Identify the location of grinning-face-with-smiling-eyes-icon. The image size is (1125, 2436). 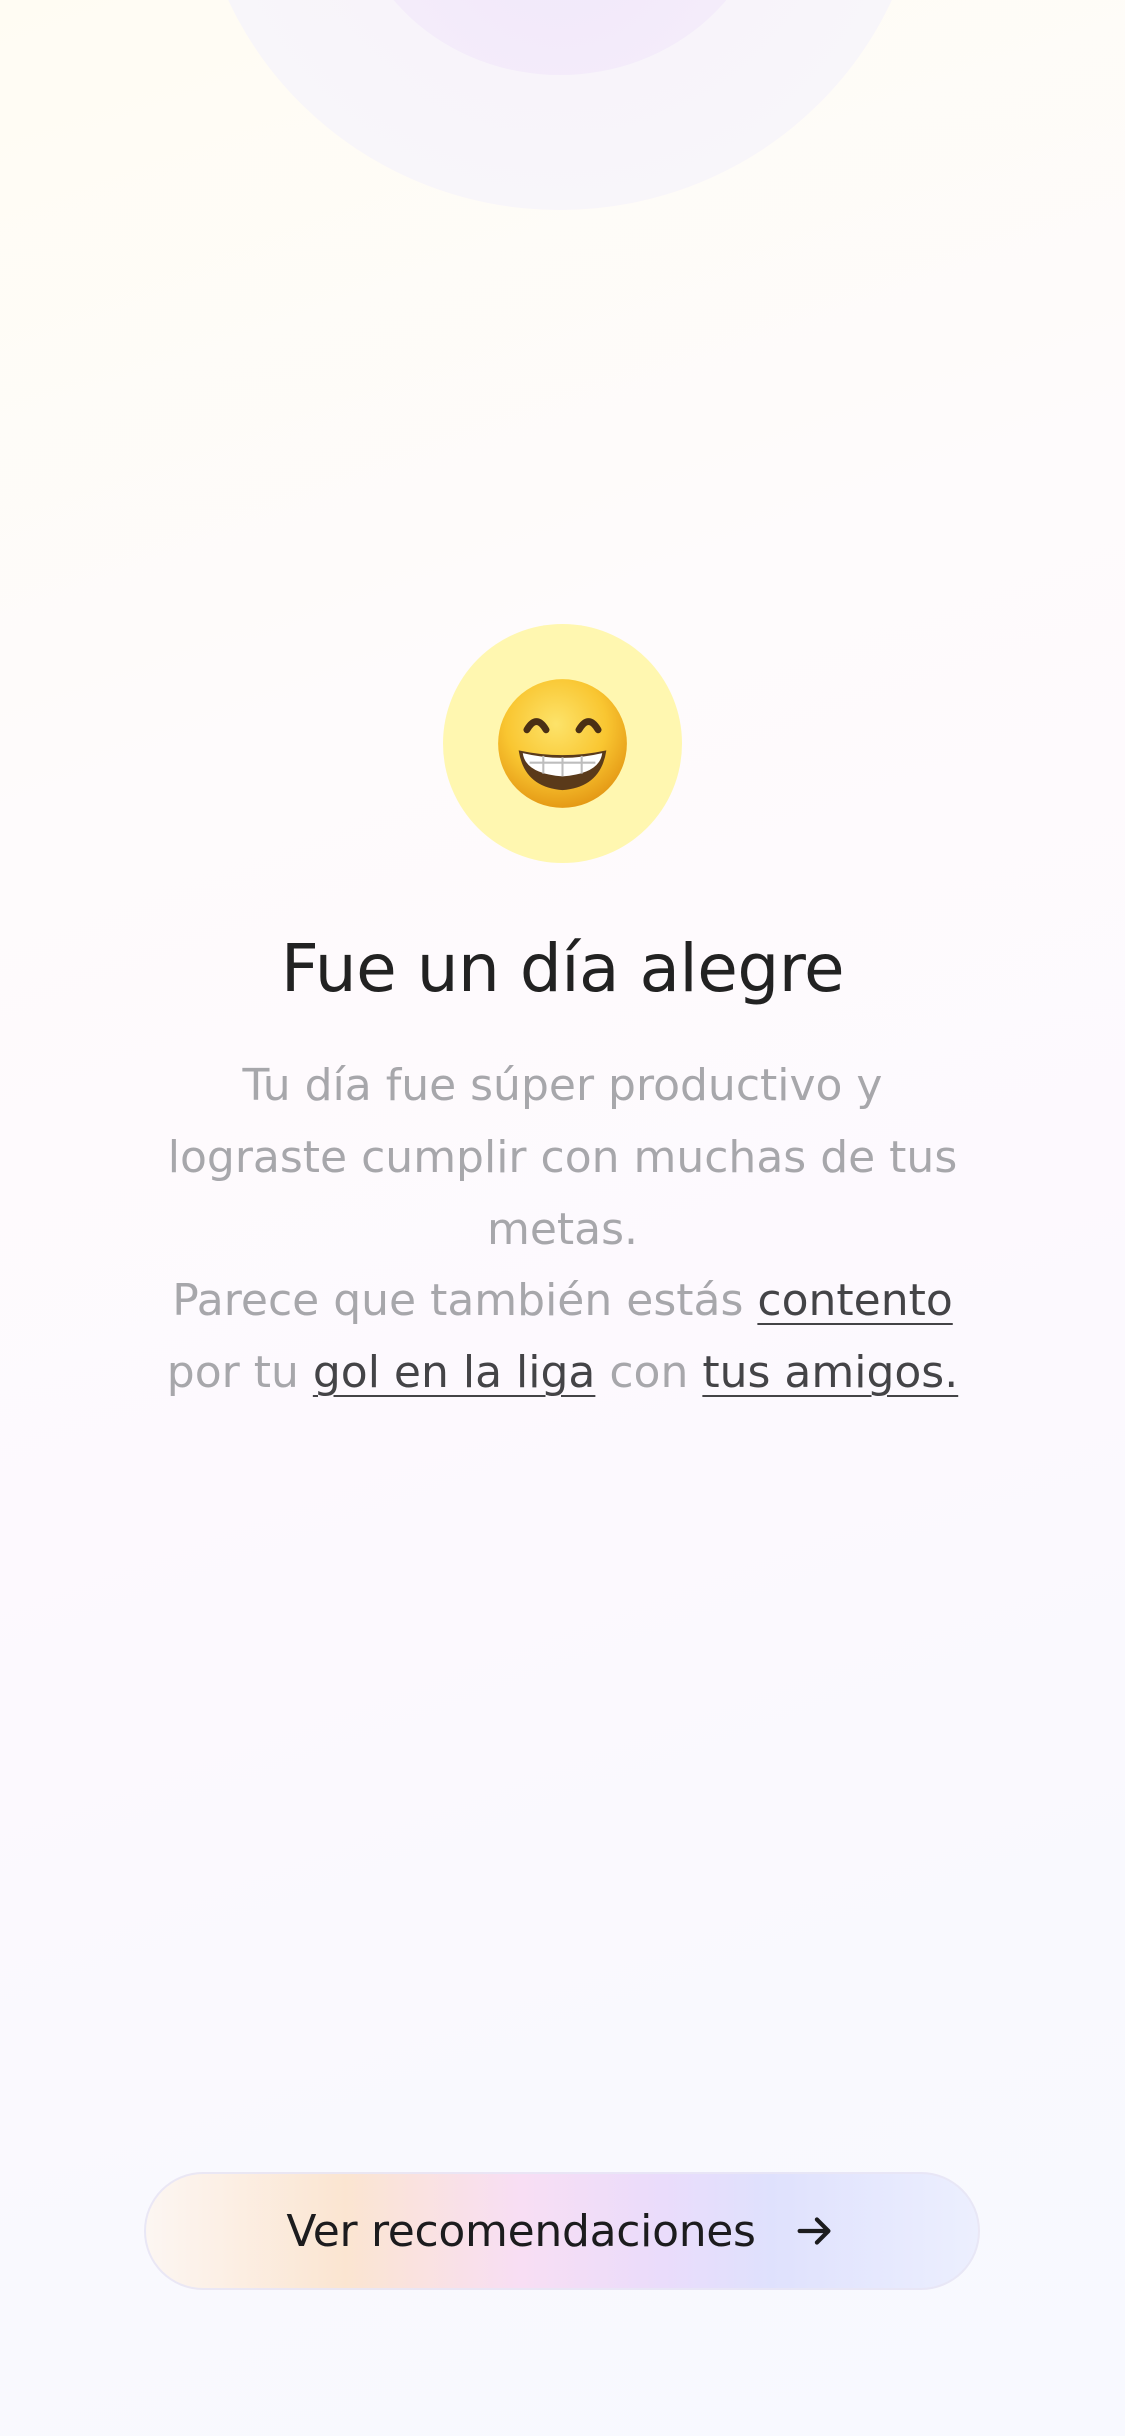
(562, 743).